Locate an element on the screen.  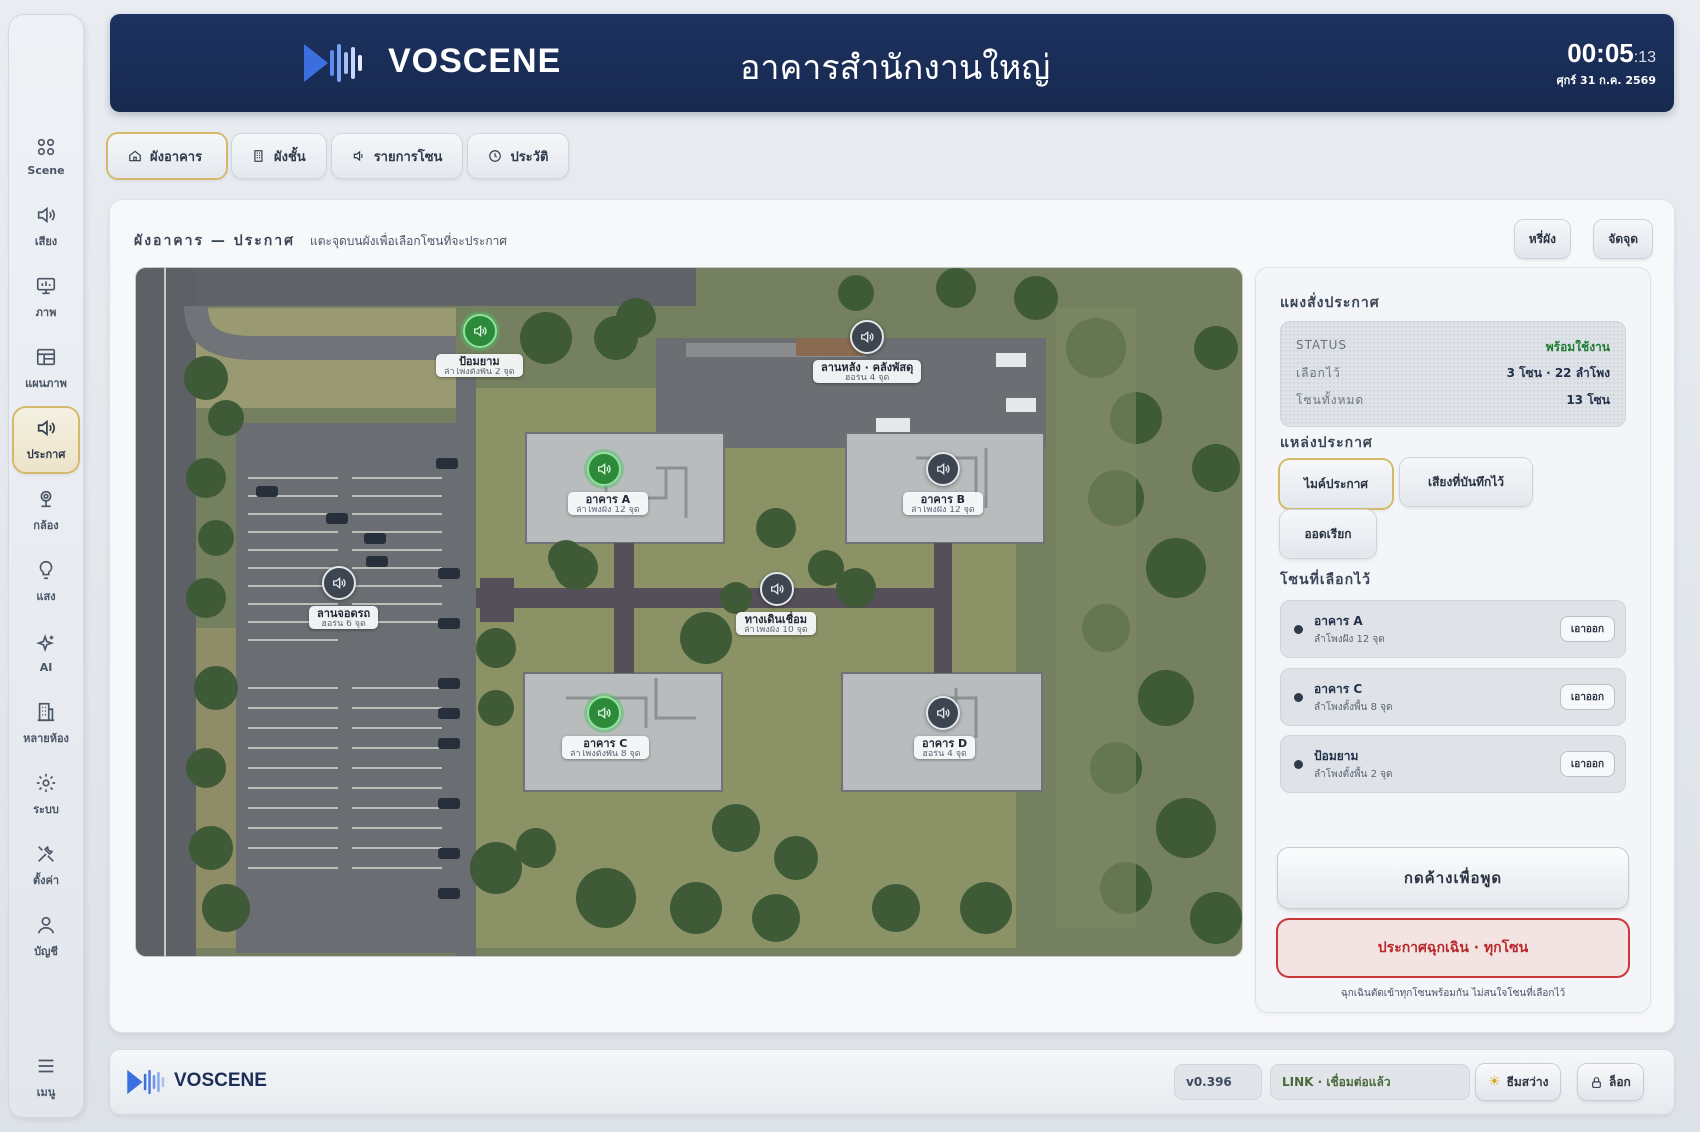
tab-label: รายการโซน is located at coordinates (408, 157).